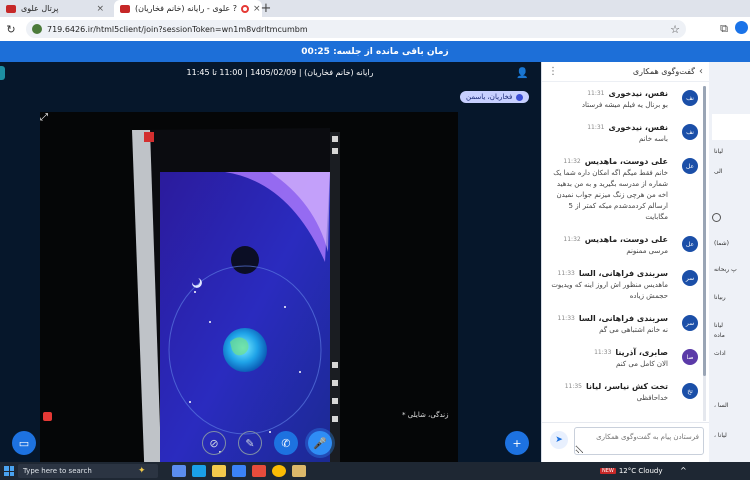  Describe the element at coordinates (622, 359) in the screenshot. I see `chat-message: صا صابری، آذرینا 11:33 الان کامل می کنم` at that location.